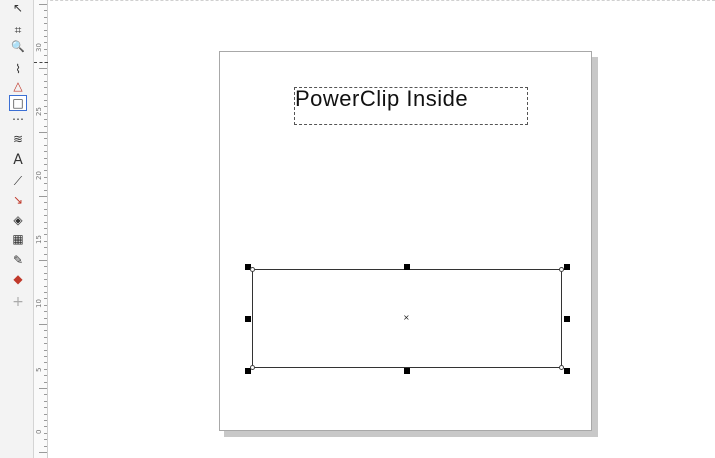 Image resolution: width=715 pixels, height=458 pixels. Describe the element at coordinates (357, 1) in the screenshot. I see `canvas-top-border` at that location.